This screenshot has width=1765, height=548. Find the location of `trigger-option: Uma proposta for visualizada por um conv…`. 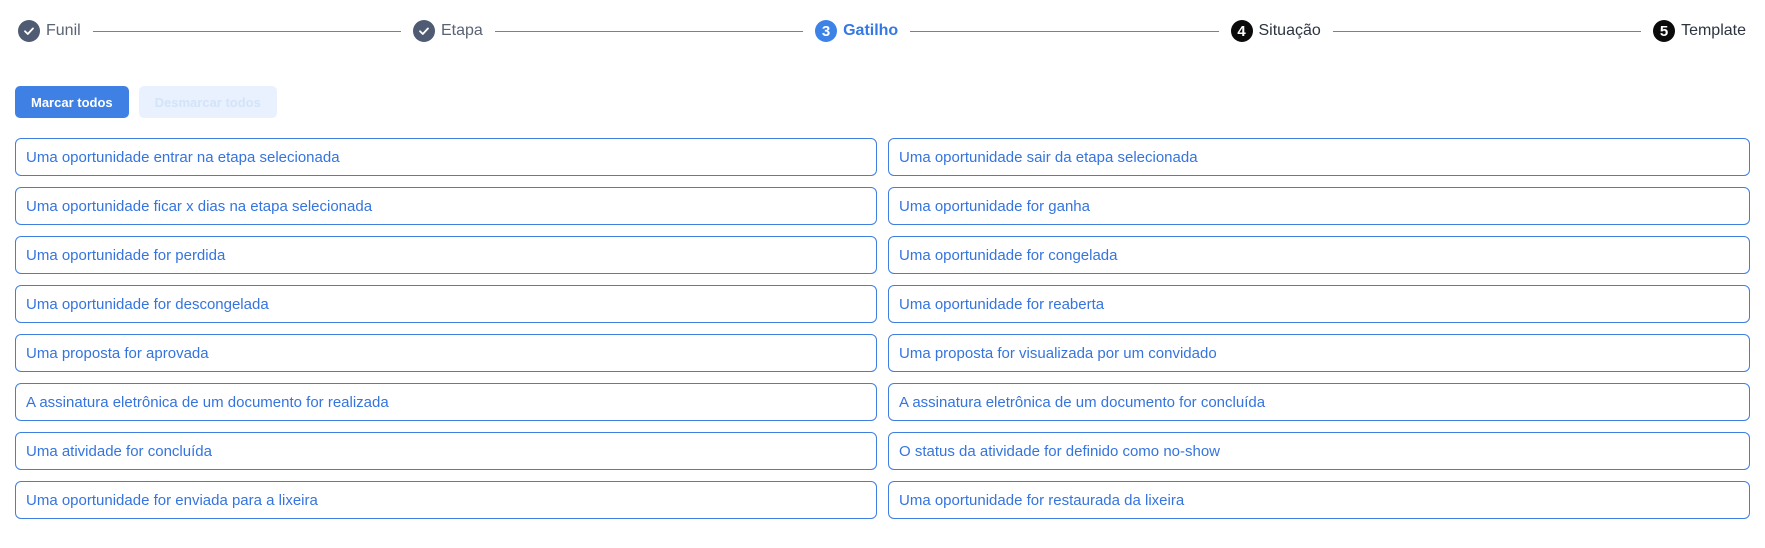

trigger-option: Uma proposta for visualizada por um conv… is located at coordinates (1319, 353).